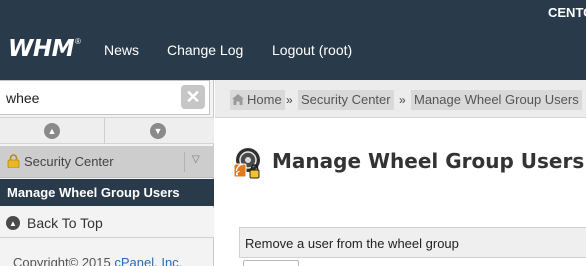  What do you see at coordinates (121, 50) in the screenshot?
I see `nav-news-link: News` at bounding box center [121, 50].